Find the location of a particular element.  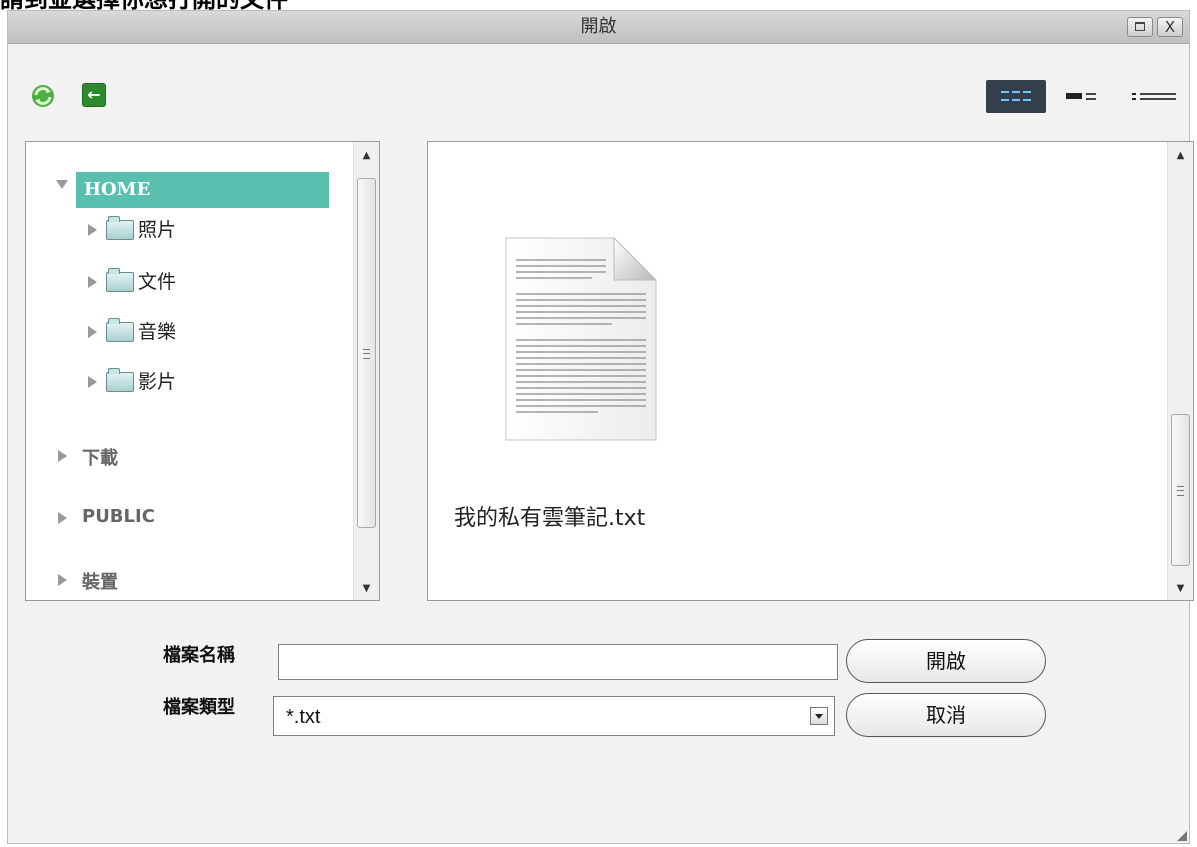

list-view-icon is located at coordinates (1154, 97).